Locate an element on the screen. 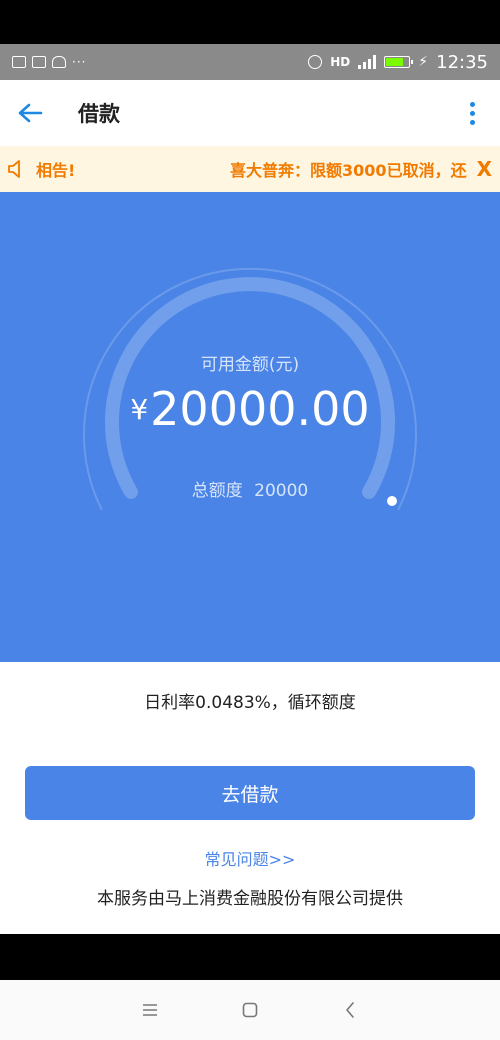 The height and width of the screenshot is (1040, 500). charging-icon: ⚡ is located at coordinates (423, 62).